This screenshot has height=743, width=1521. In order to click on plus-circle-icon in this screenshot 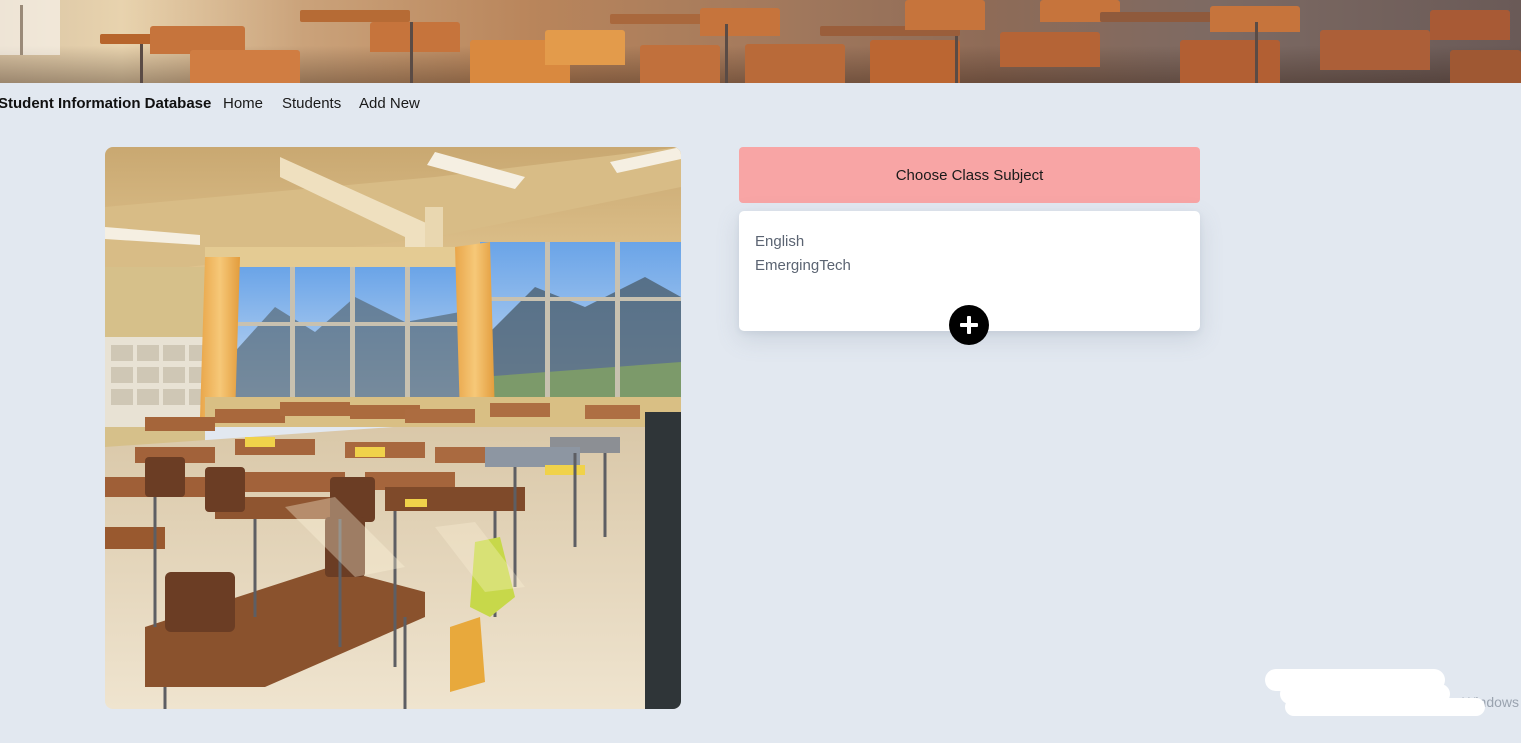, I will do `click(969, 325)`.